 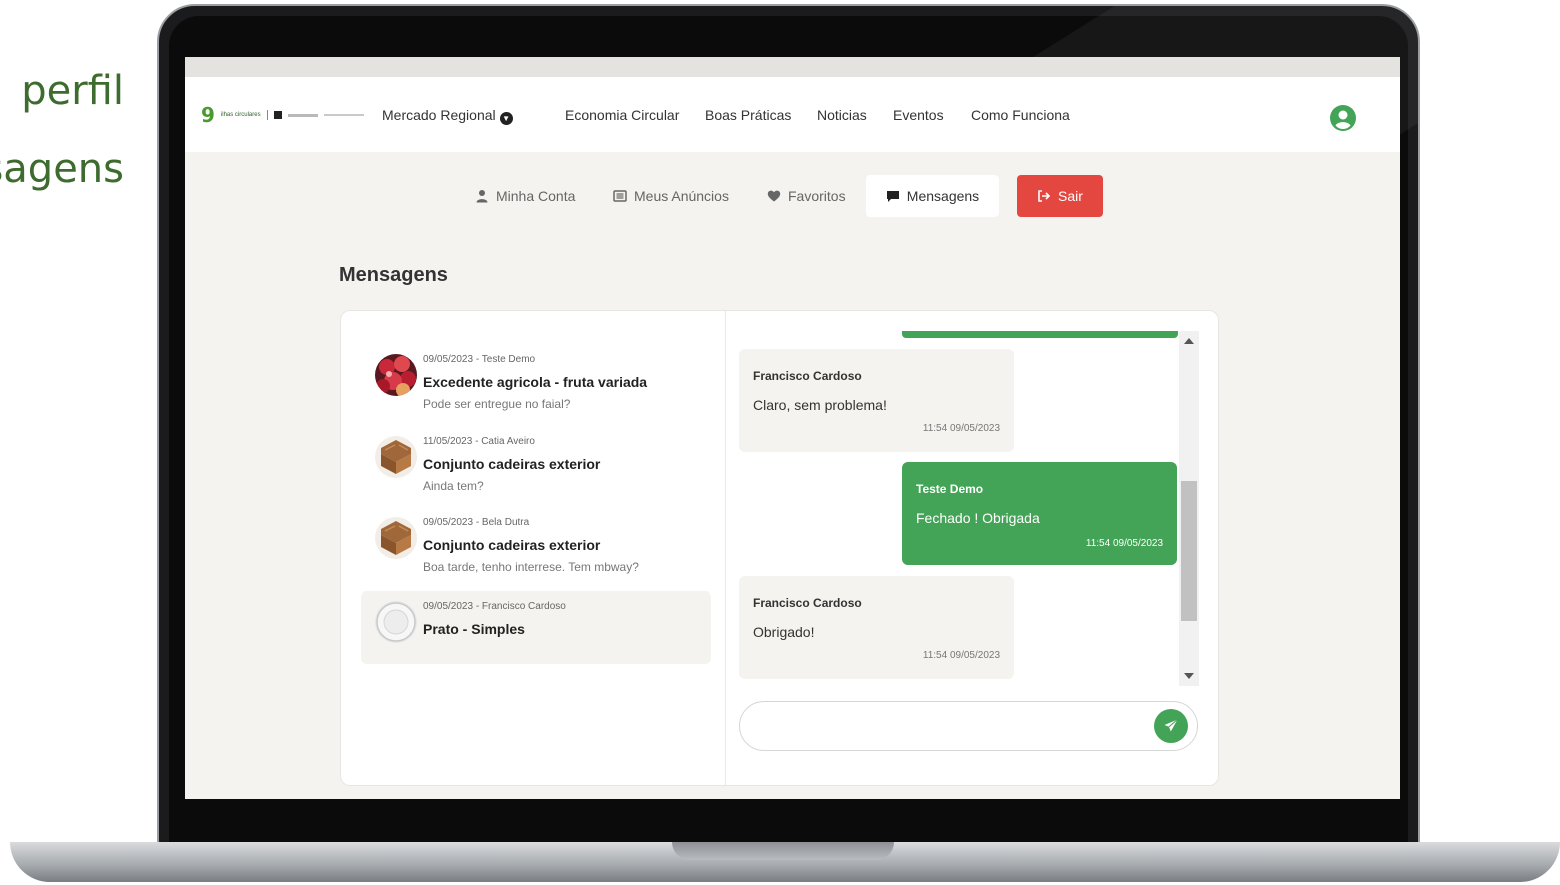 I want to click on page-title: Mensagens, so click(x=393, y=275).